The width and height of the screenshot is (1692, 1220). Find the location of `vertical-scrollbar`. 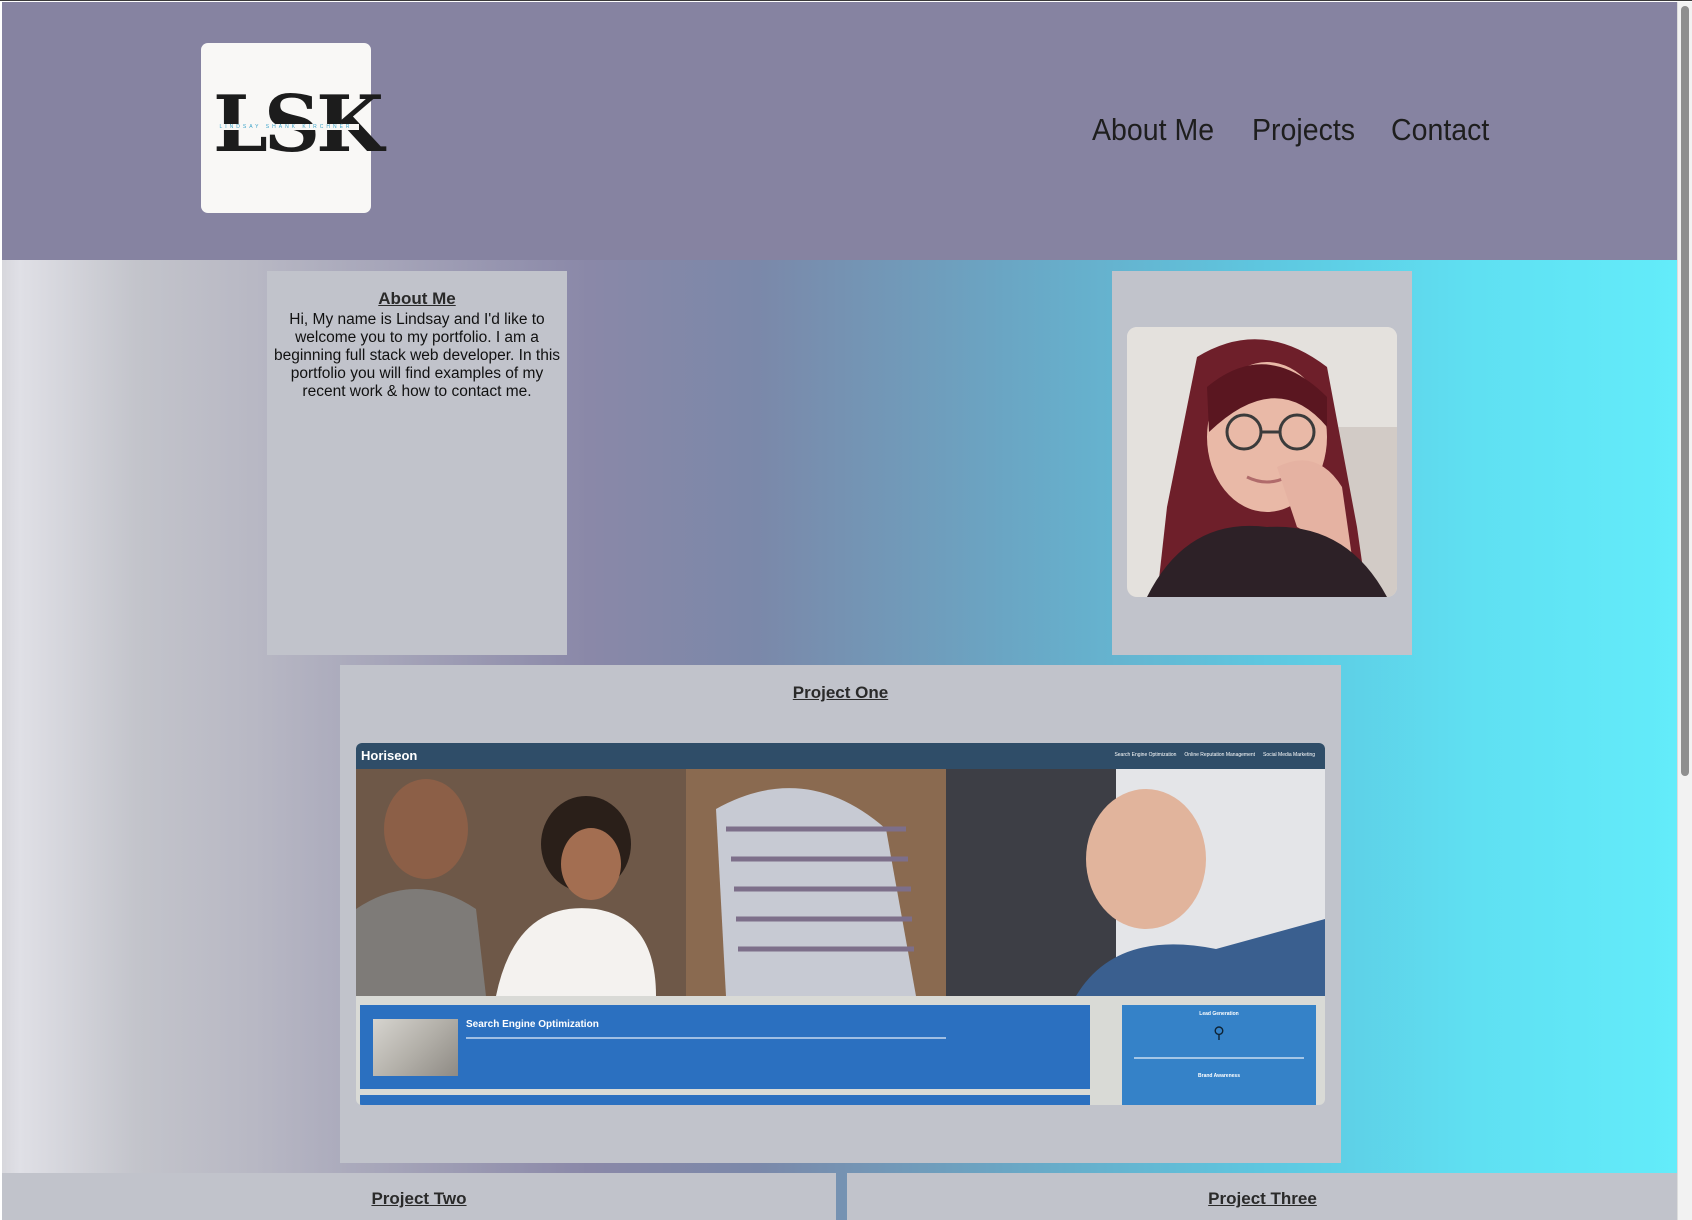

vertical-scrollbar is located at coordinates (1684, 611).